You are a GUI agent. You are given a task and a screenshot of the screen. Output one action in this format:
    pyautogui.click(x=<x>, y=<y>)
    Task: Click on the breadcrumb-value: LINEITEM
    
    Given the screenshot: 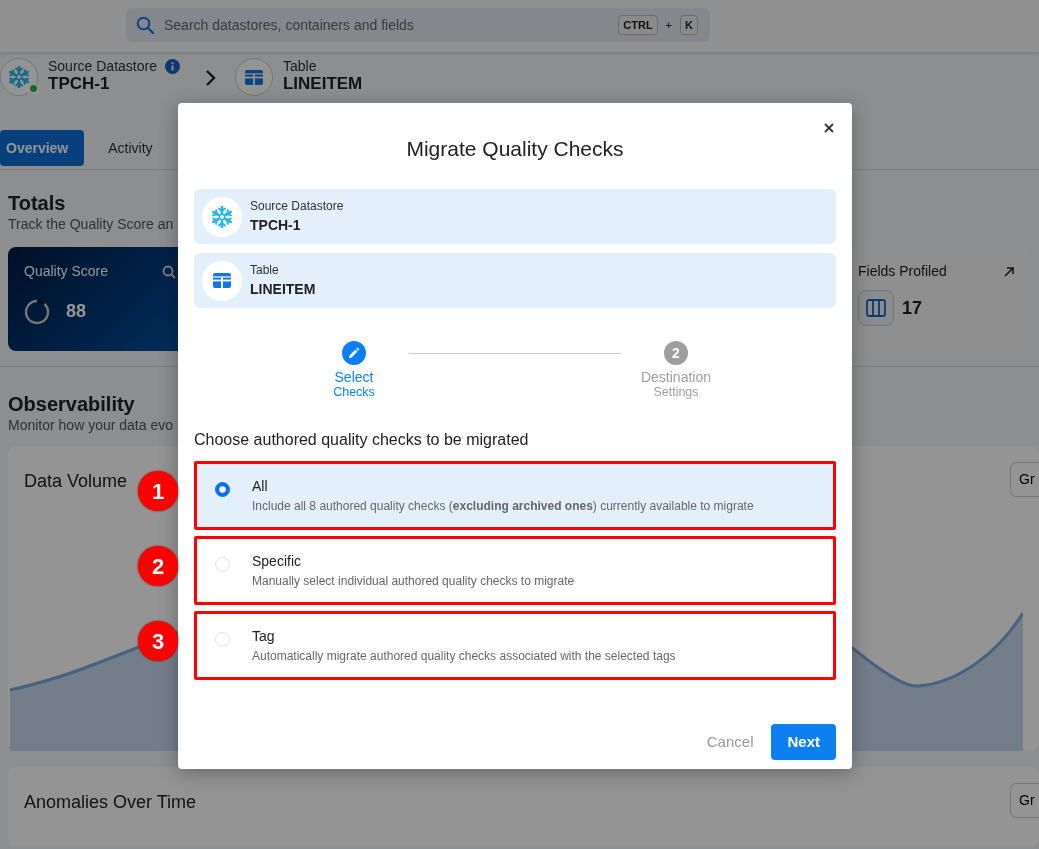 What is the action you would take?
    pyautogui.click(x=322, y=84)
    